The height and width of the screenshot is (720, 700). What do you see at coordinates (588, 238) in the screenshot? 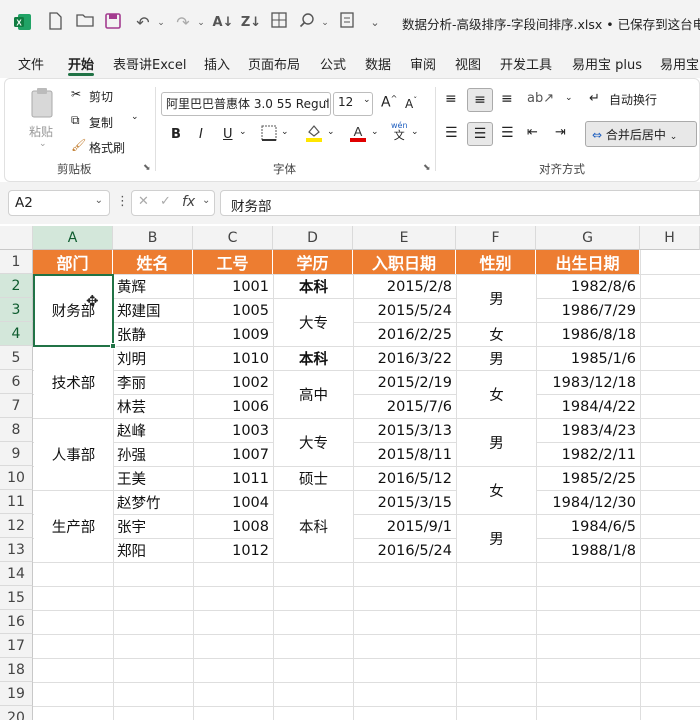
I see `column-header-g: G` at bounding box center [588, 238].